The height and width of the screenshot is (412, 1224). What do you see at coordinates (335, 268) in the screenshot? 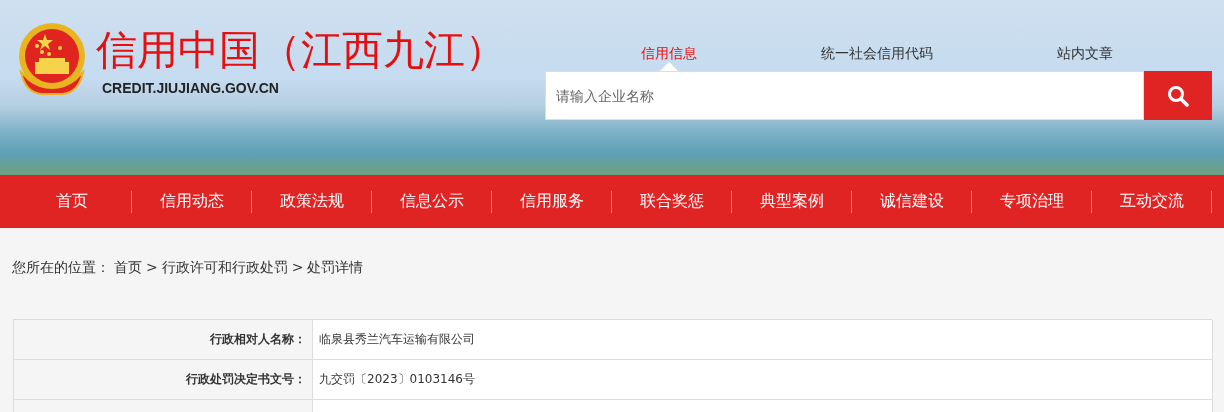
I see `breadcrumb-link: 处罚详情` at bounding box center [335, 268].